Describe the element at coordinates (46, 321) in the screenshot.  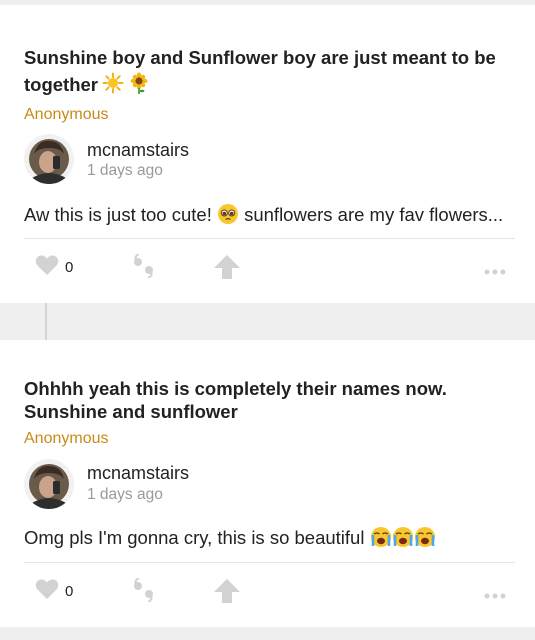
I see `thread-connector` at that location.